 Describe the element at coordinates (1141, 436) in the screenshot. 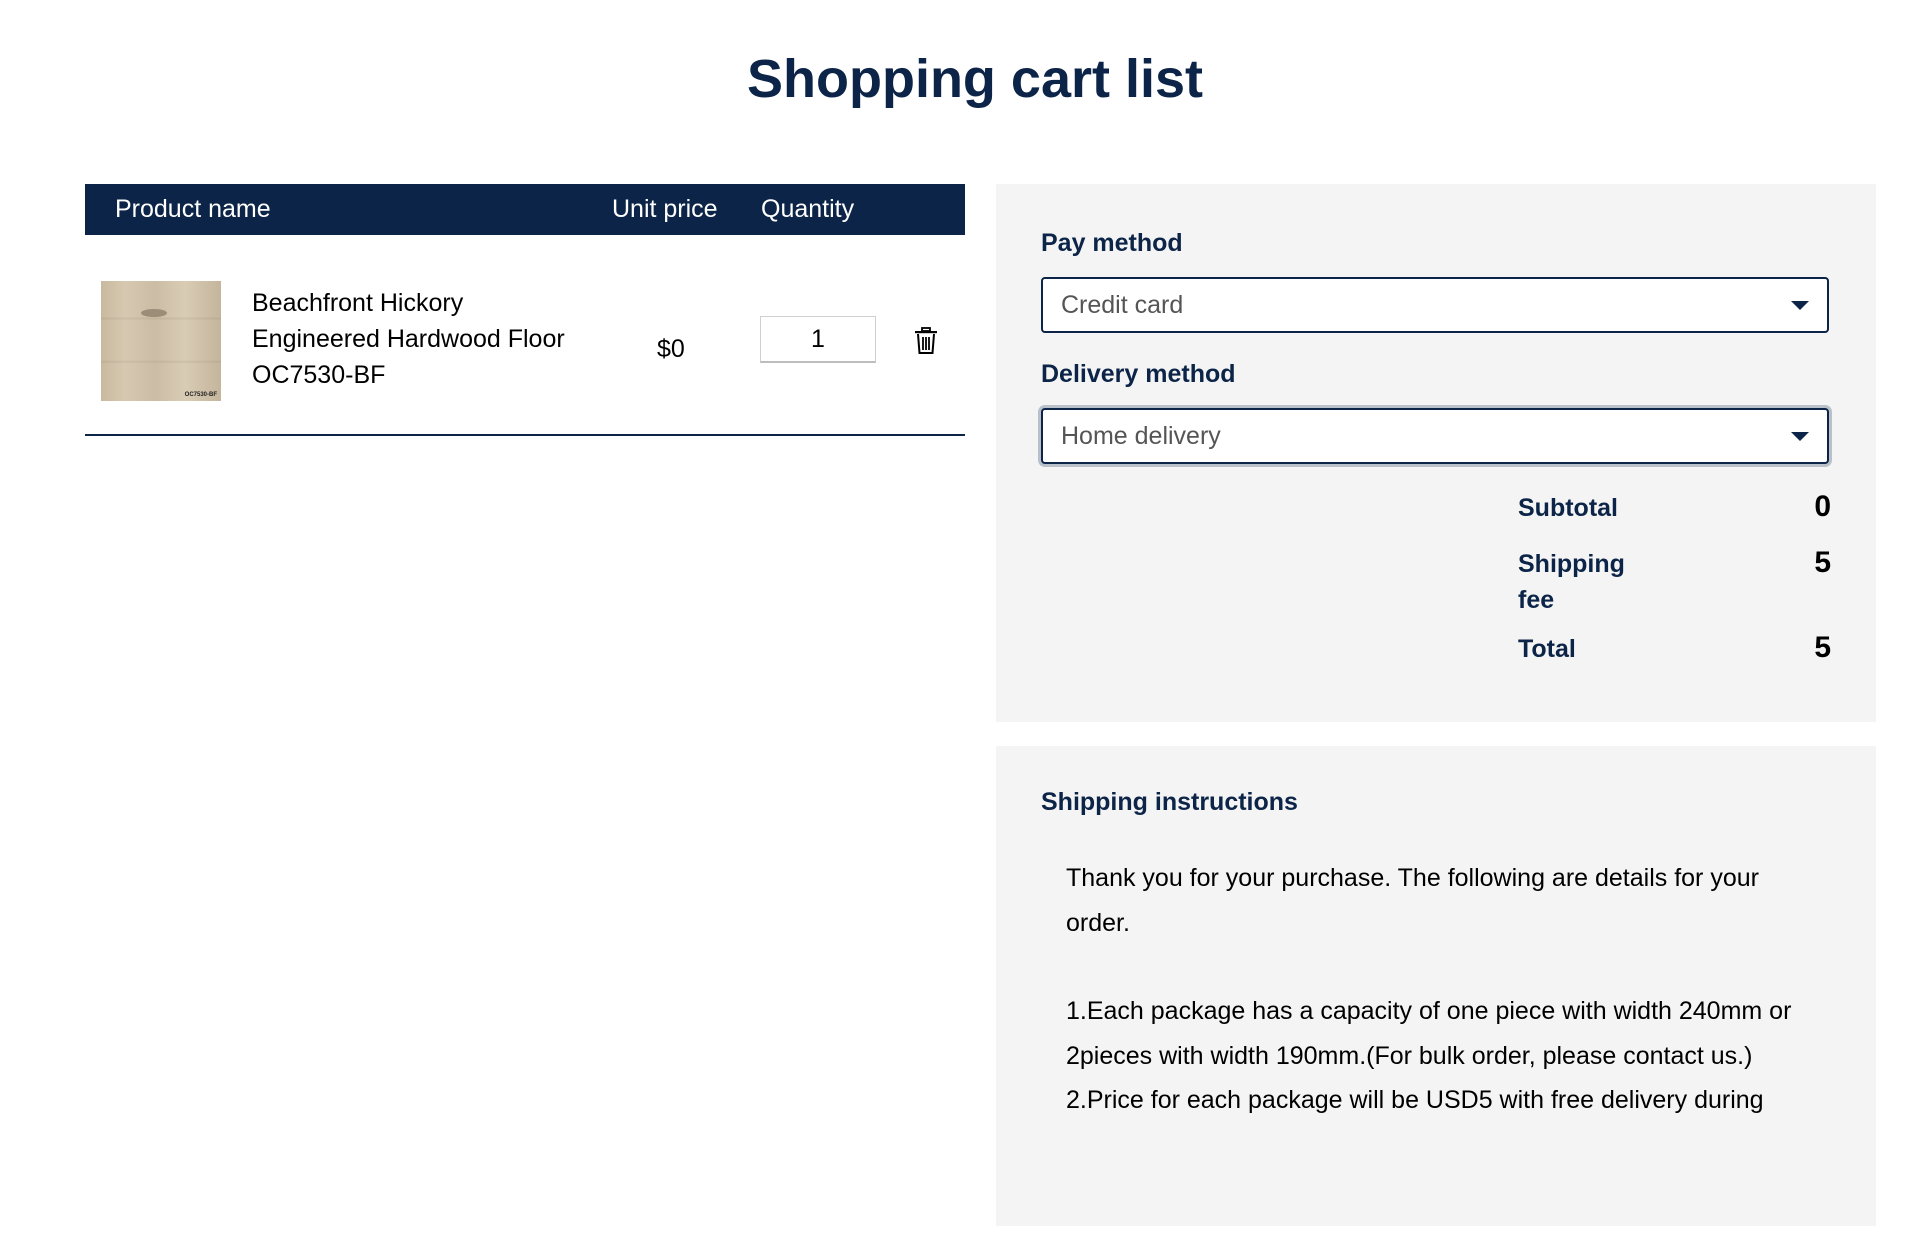

I see `delivery-method-selected-value: Home delivery` at that location.